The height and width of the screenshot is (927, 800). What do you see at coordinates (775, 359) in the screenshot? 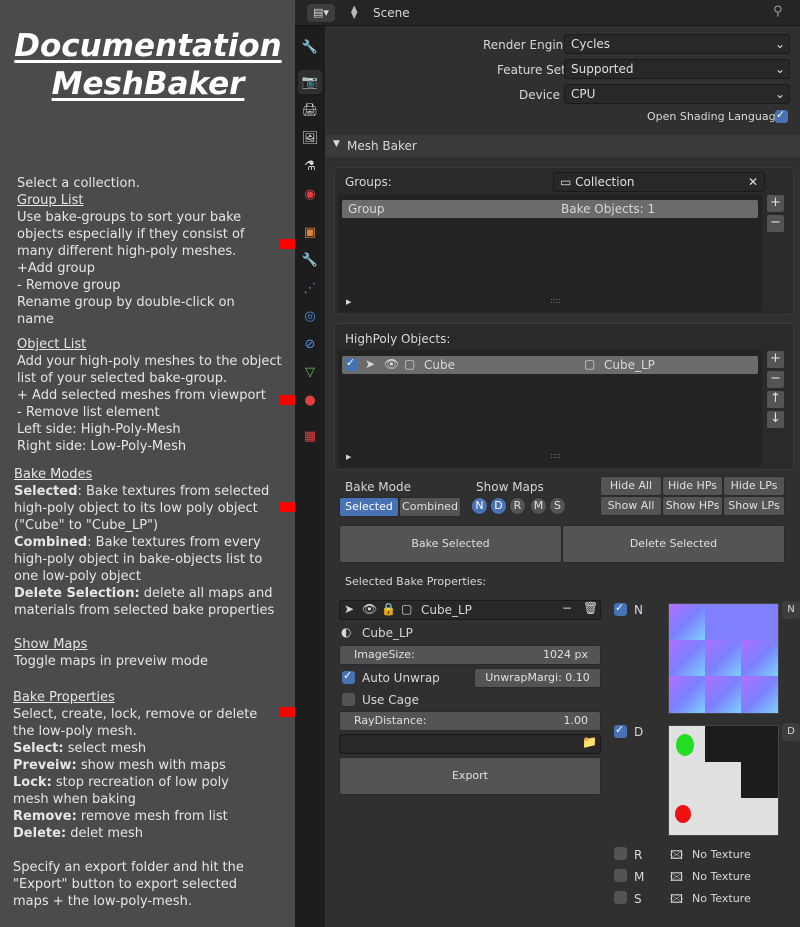
I see `add-object-button: +` at bounding box center [775, 359].